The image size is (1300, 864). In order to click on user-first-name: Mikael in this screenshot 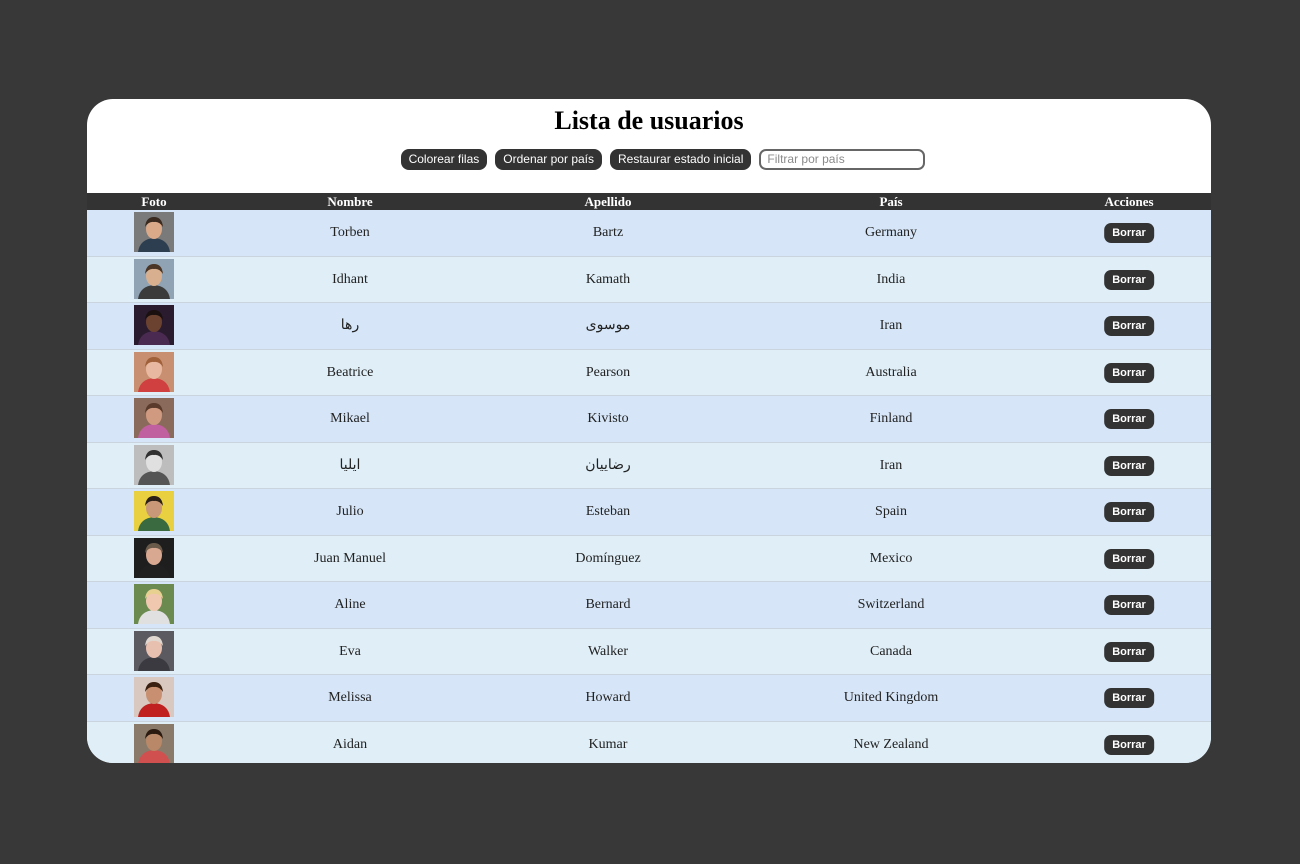, I will do `click(350, 418)`.